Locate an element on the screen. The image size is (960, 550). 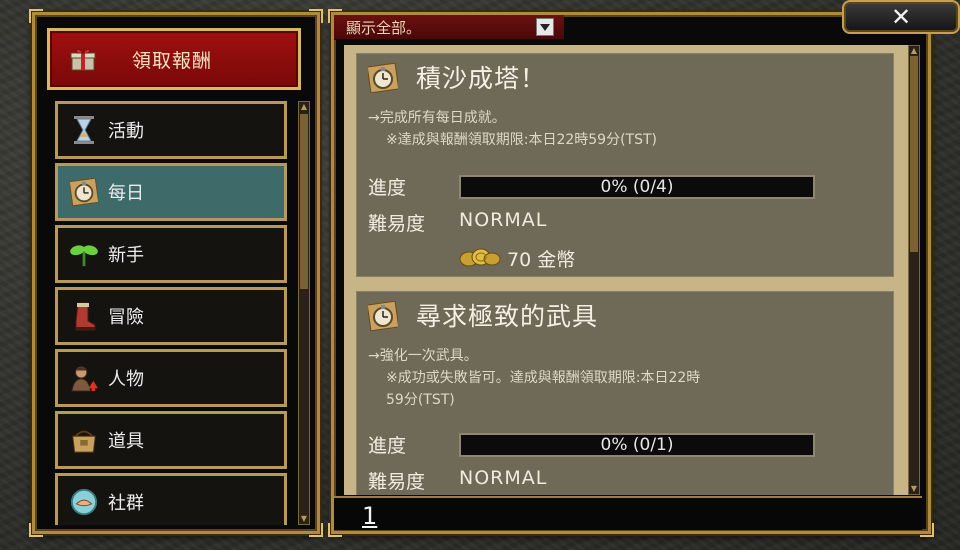
category-label: 冒險 is located at coordinates (126, 317).